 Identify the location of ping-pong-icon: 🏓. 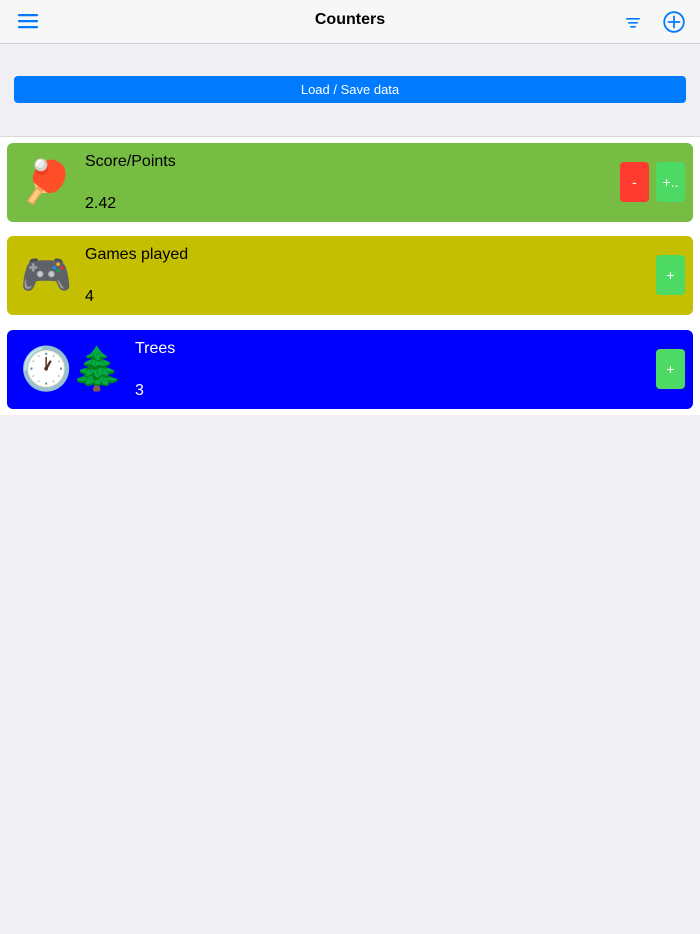
(46, 181).